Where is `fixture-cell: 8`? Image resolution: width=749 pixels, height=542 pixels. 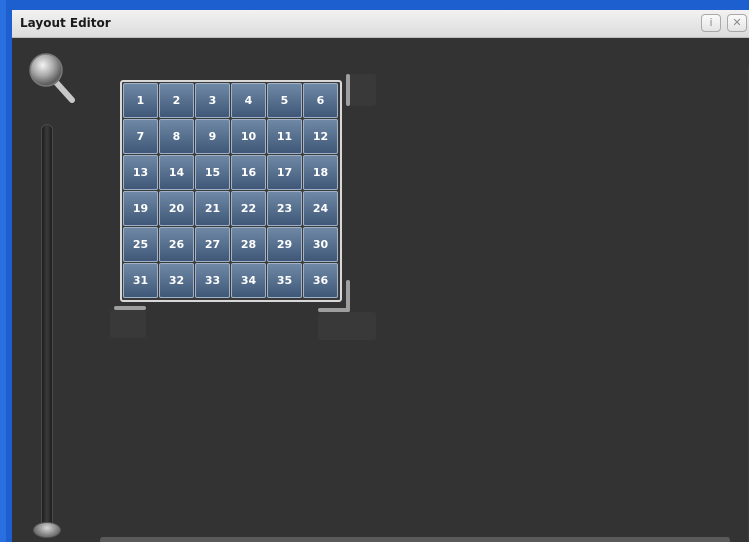
fixture-cell: 8 is located at coordinates (176, 136).